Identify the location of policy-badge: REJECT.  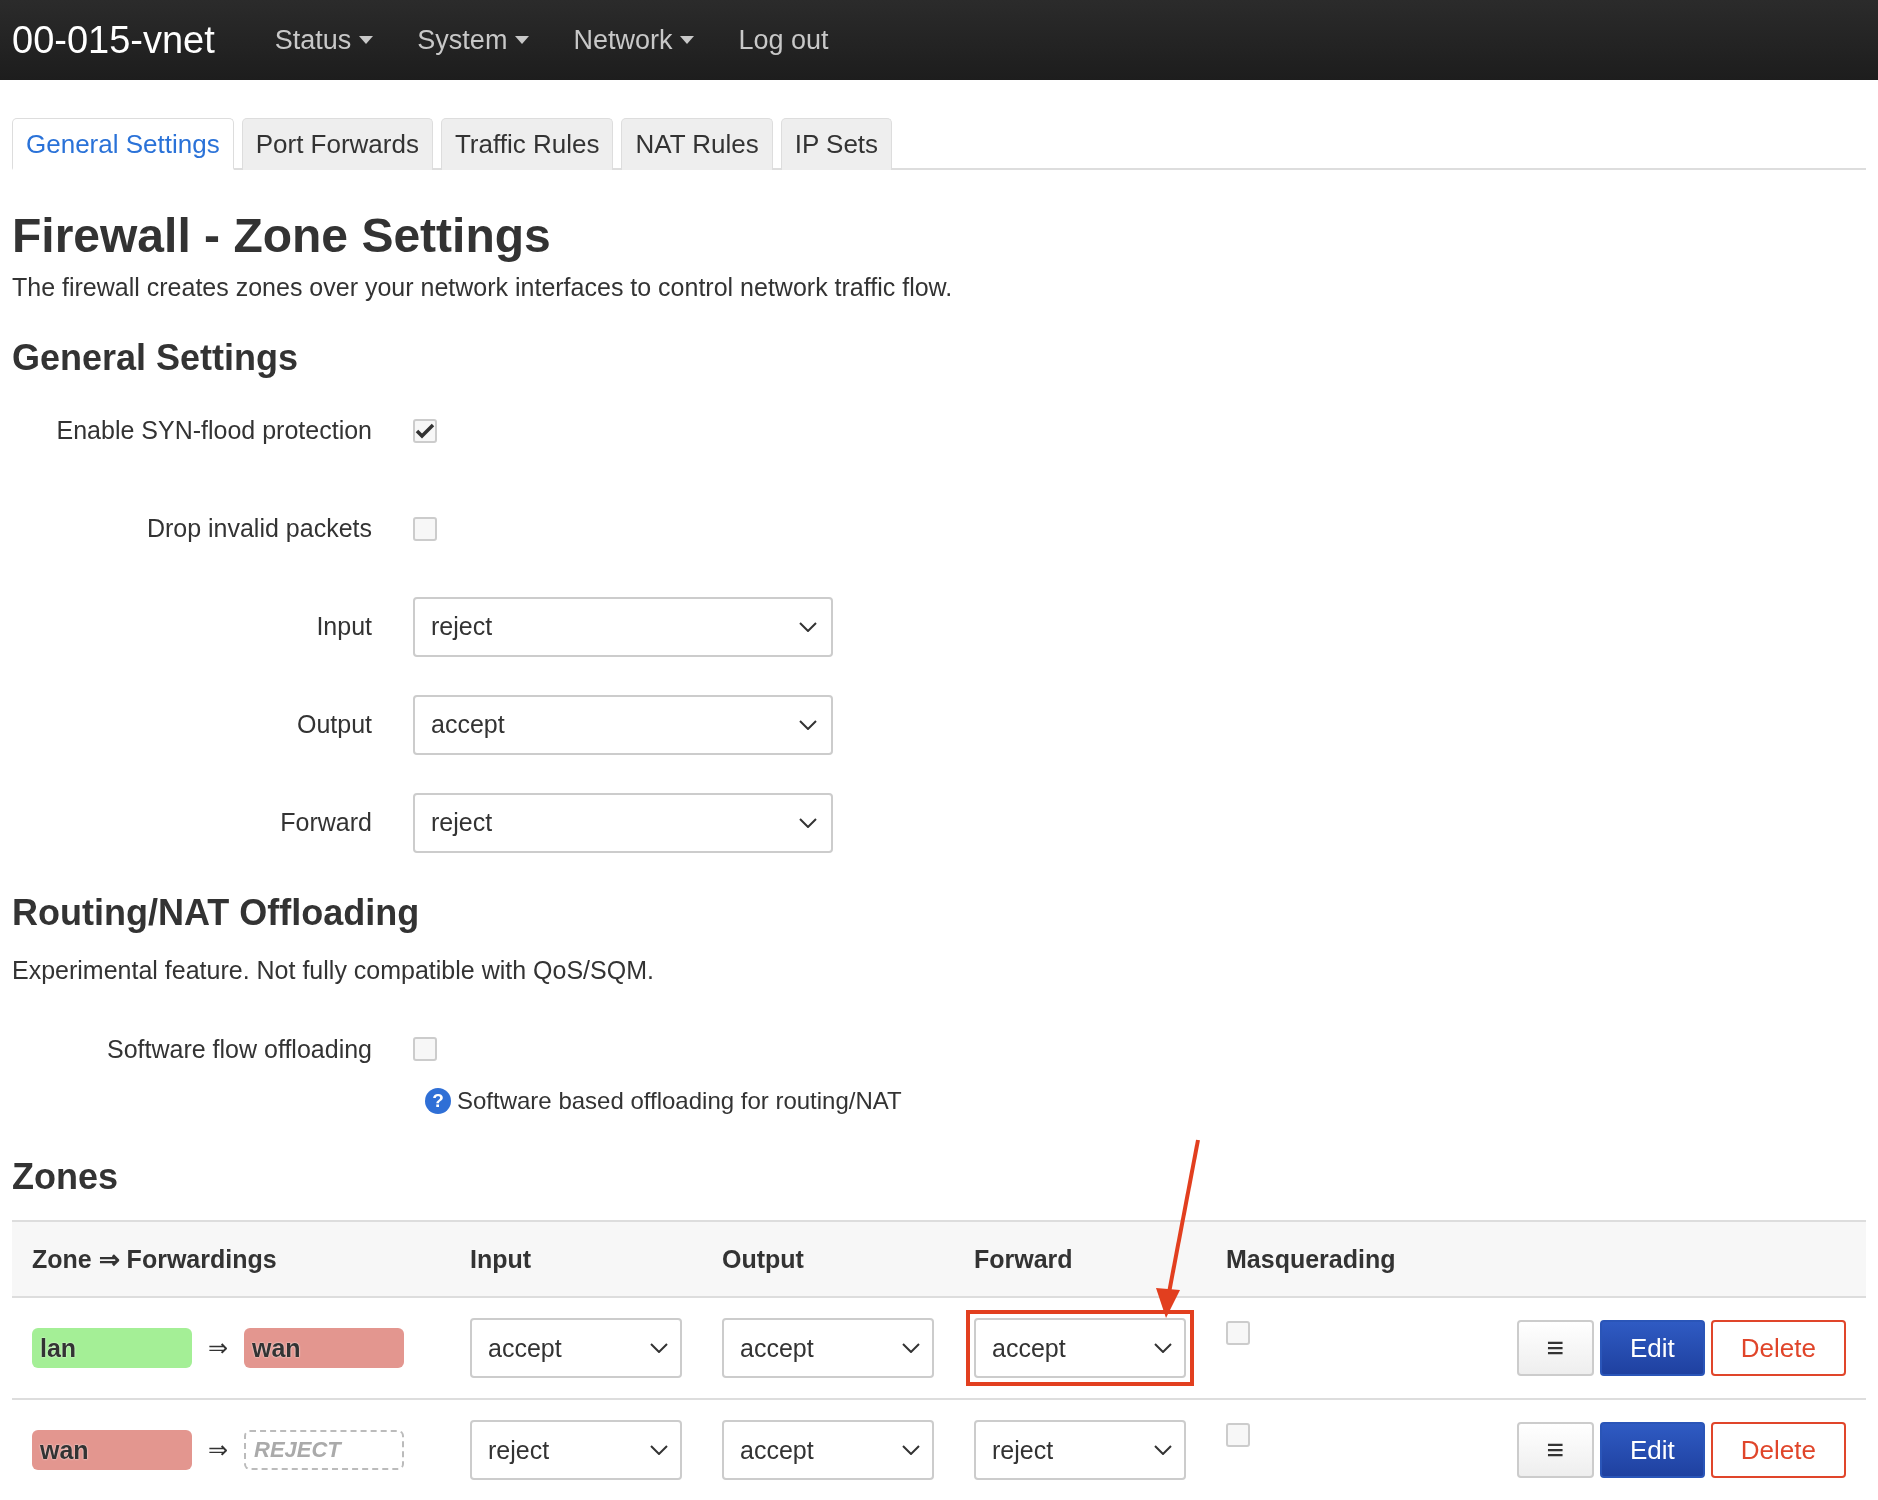
(324, 1450).